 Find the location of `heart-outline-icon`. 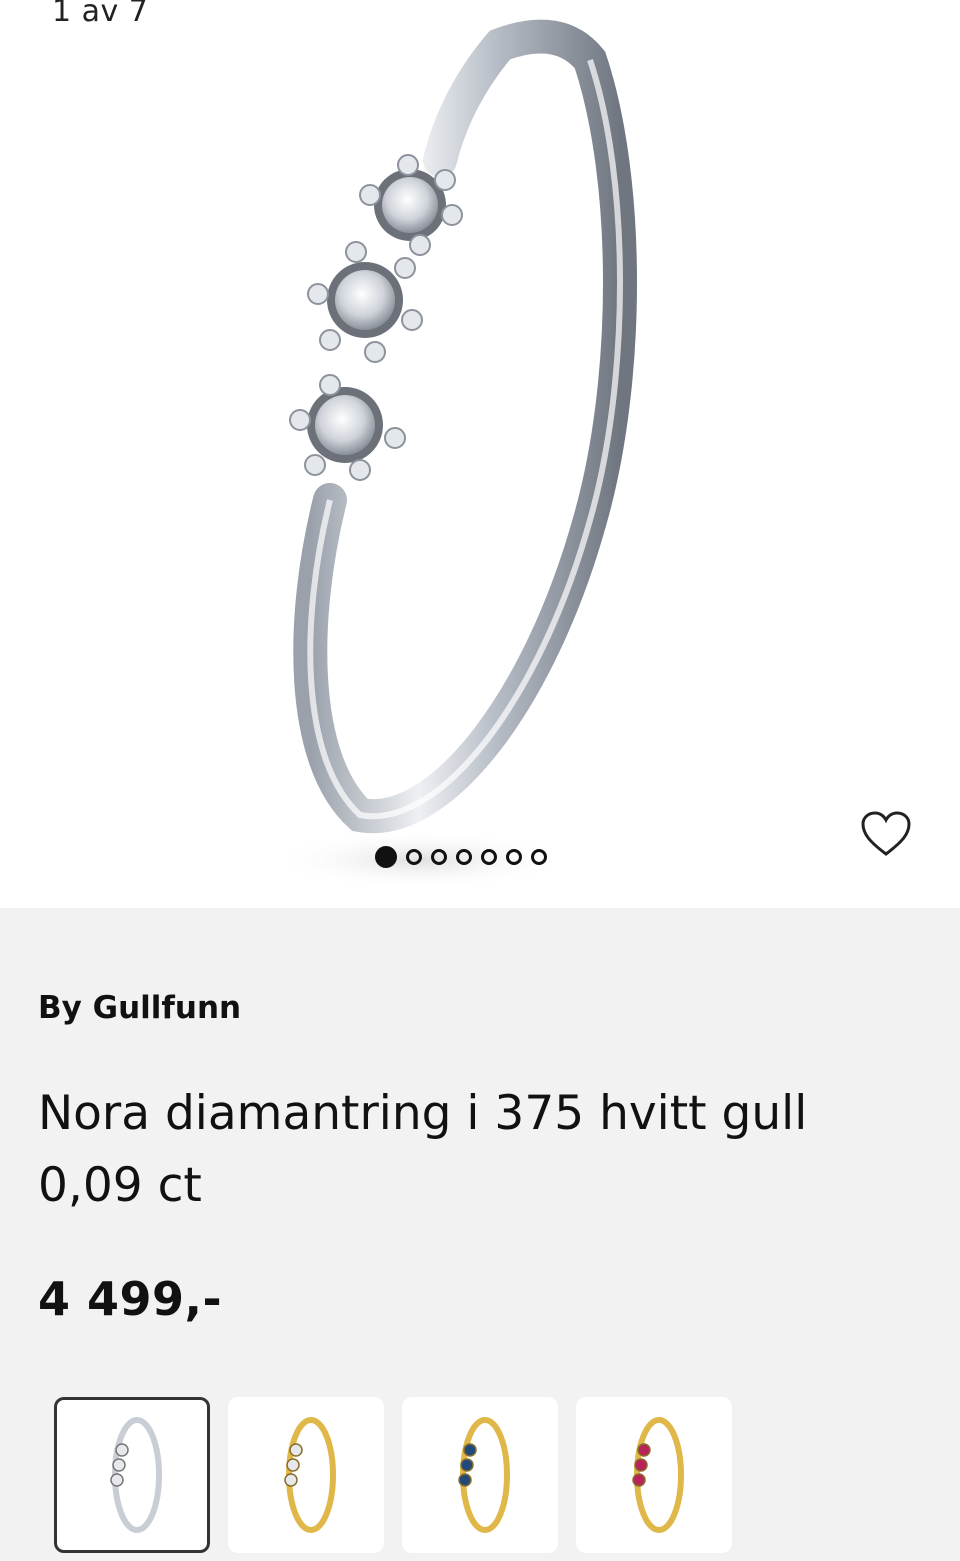

heart-outline-icon is located at coordinates (886, 834).